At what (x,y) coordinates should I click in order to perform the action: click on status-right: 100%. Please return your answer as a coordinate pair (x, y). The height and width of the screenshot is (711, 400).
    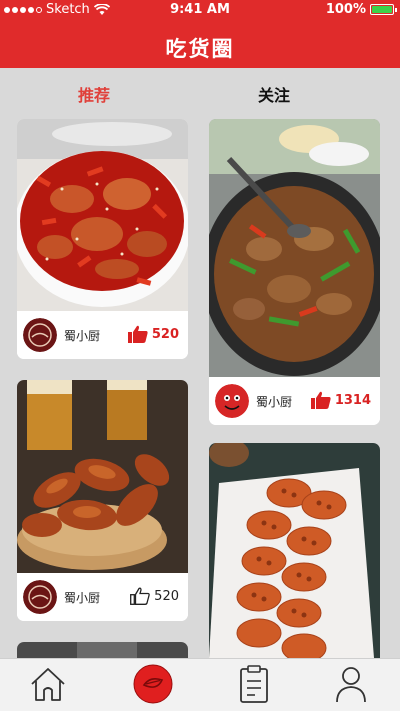
    Looking at the image, I should click on (361, 9).